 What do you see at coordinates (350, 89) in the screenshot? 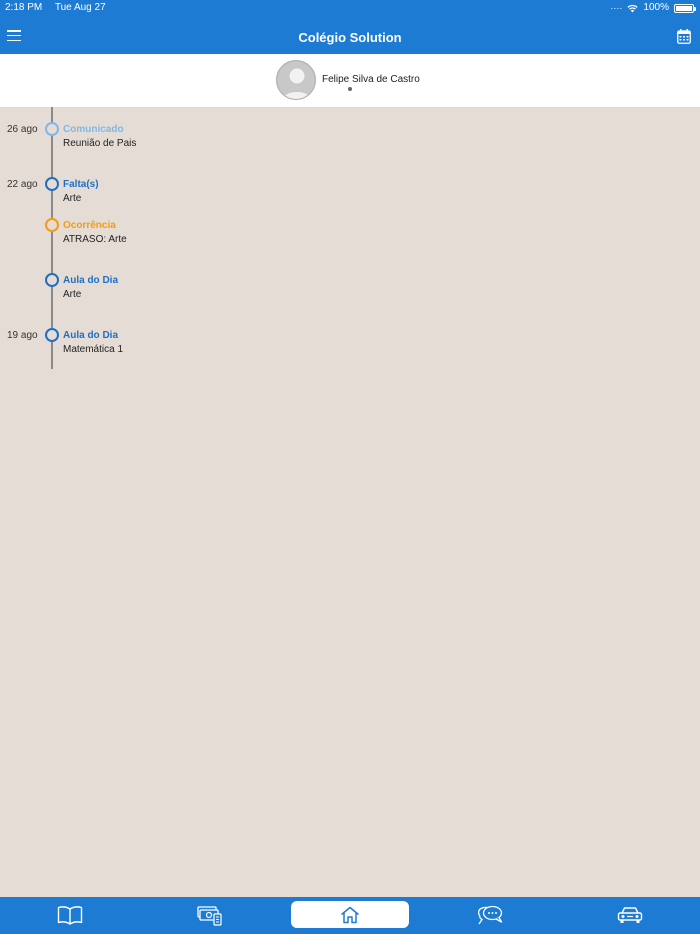
I see `page-indicator` at bounding box center [350, 89].